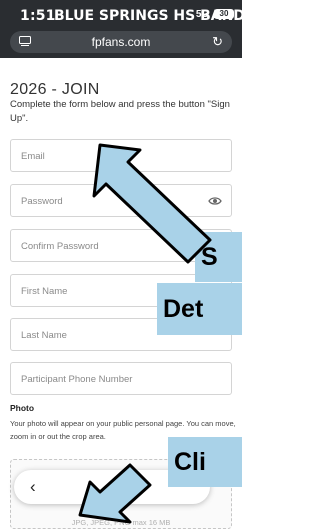  I want to click on confirm-password-placeholder: Confirm Password, so click(60, 246).